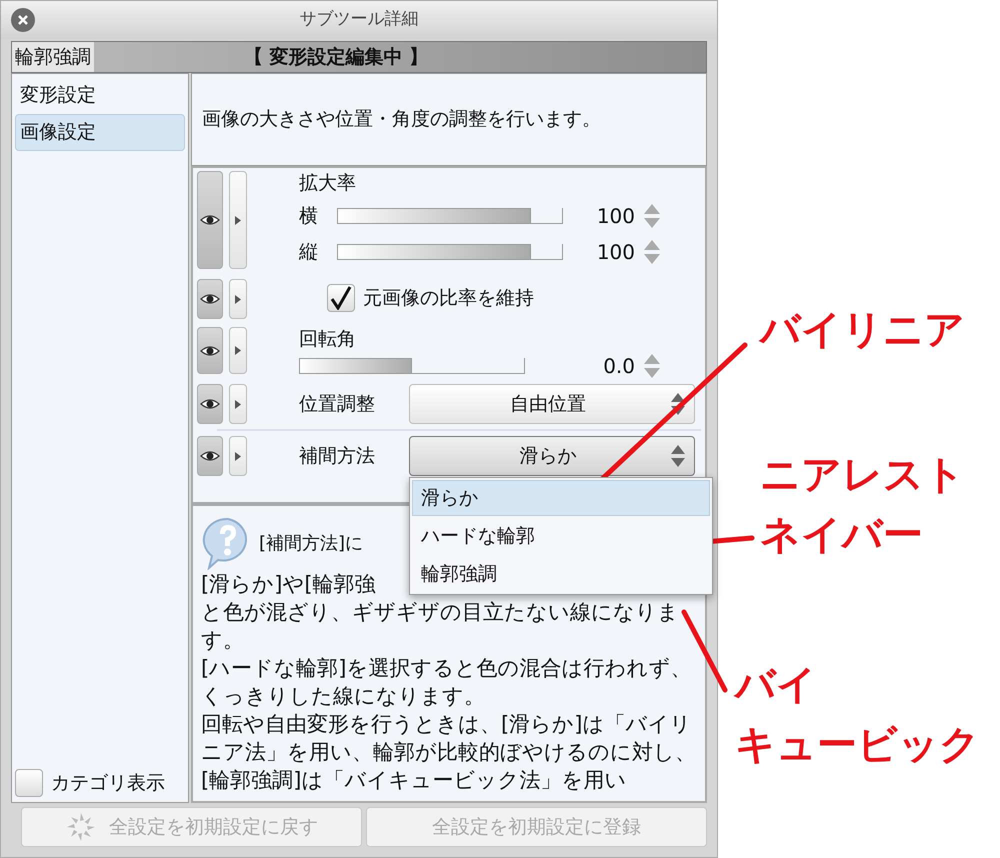  What do you see at coordinates (328, 339) in the screenshot?
I see `setting-label: 回転角` at bounding box center [328, 339].